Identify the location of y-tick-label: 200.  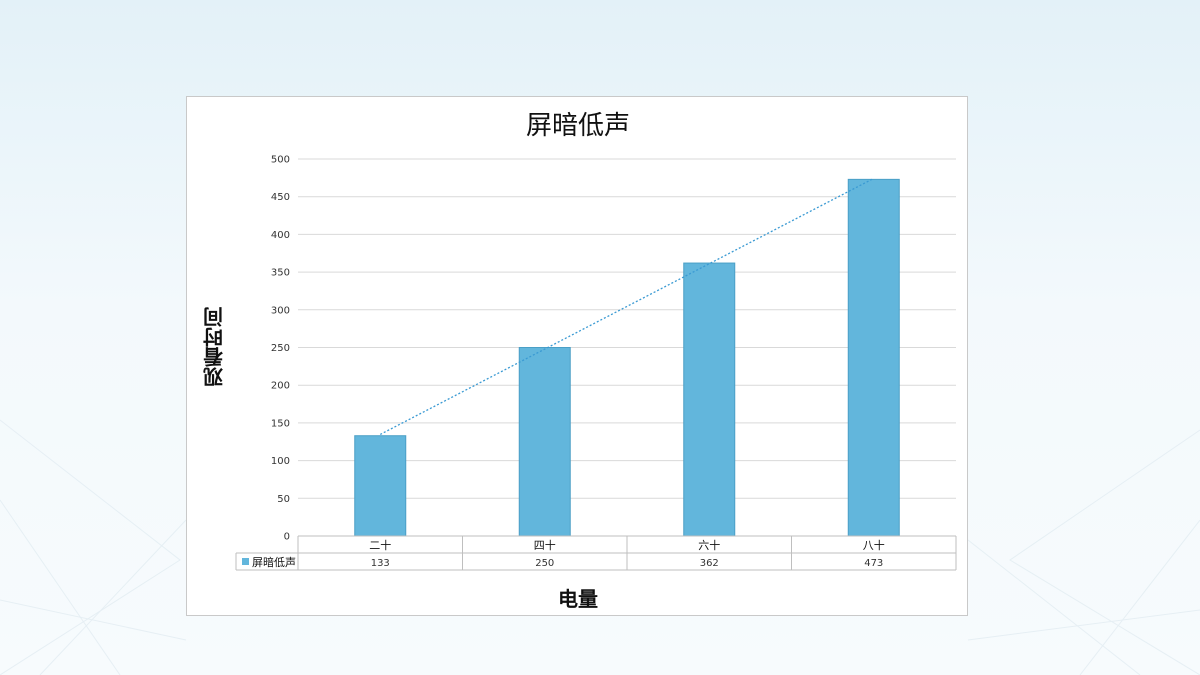
(280, 386).